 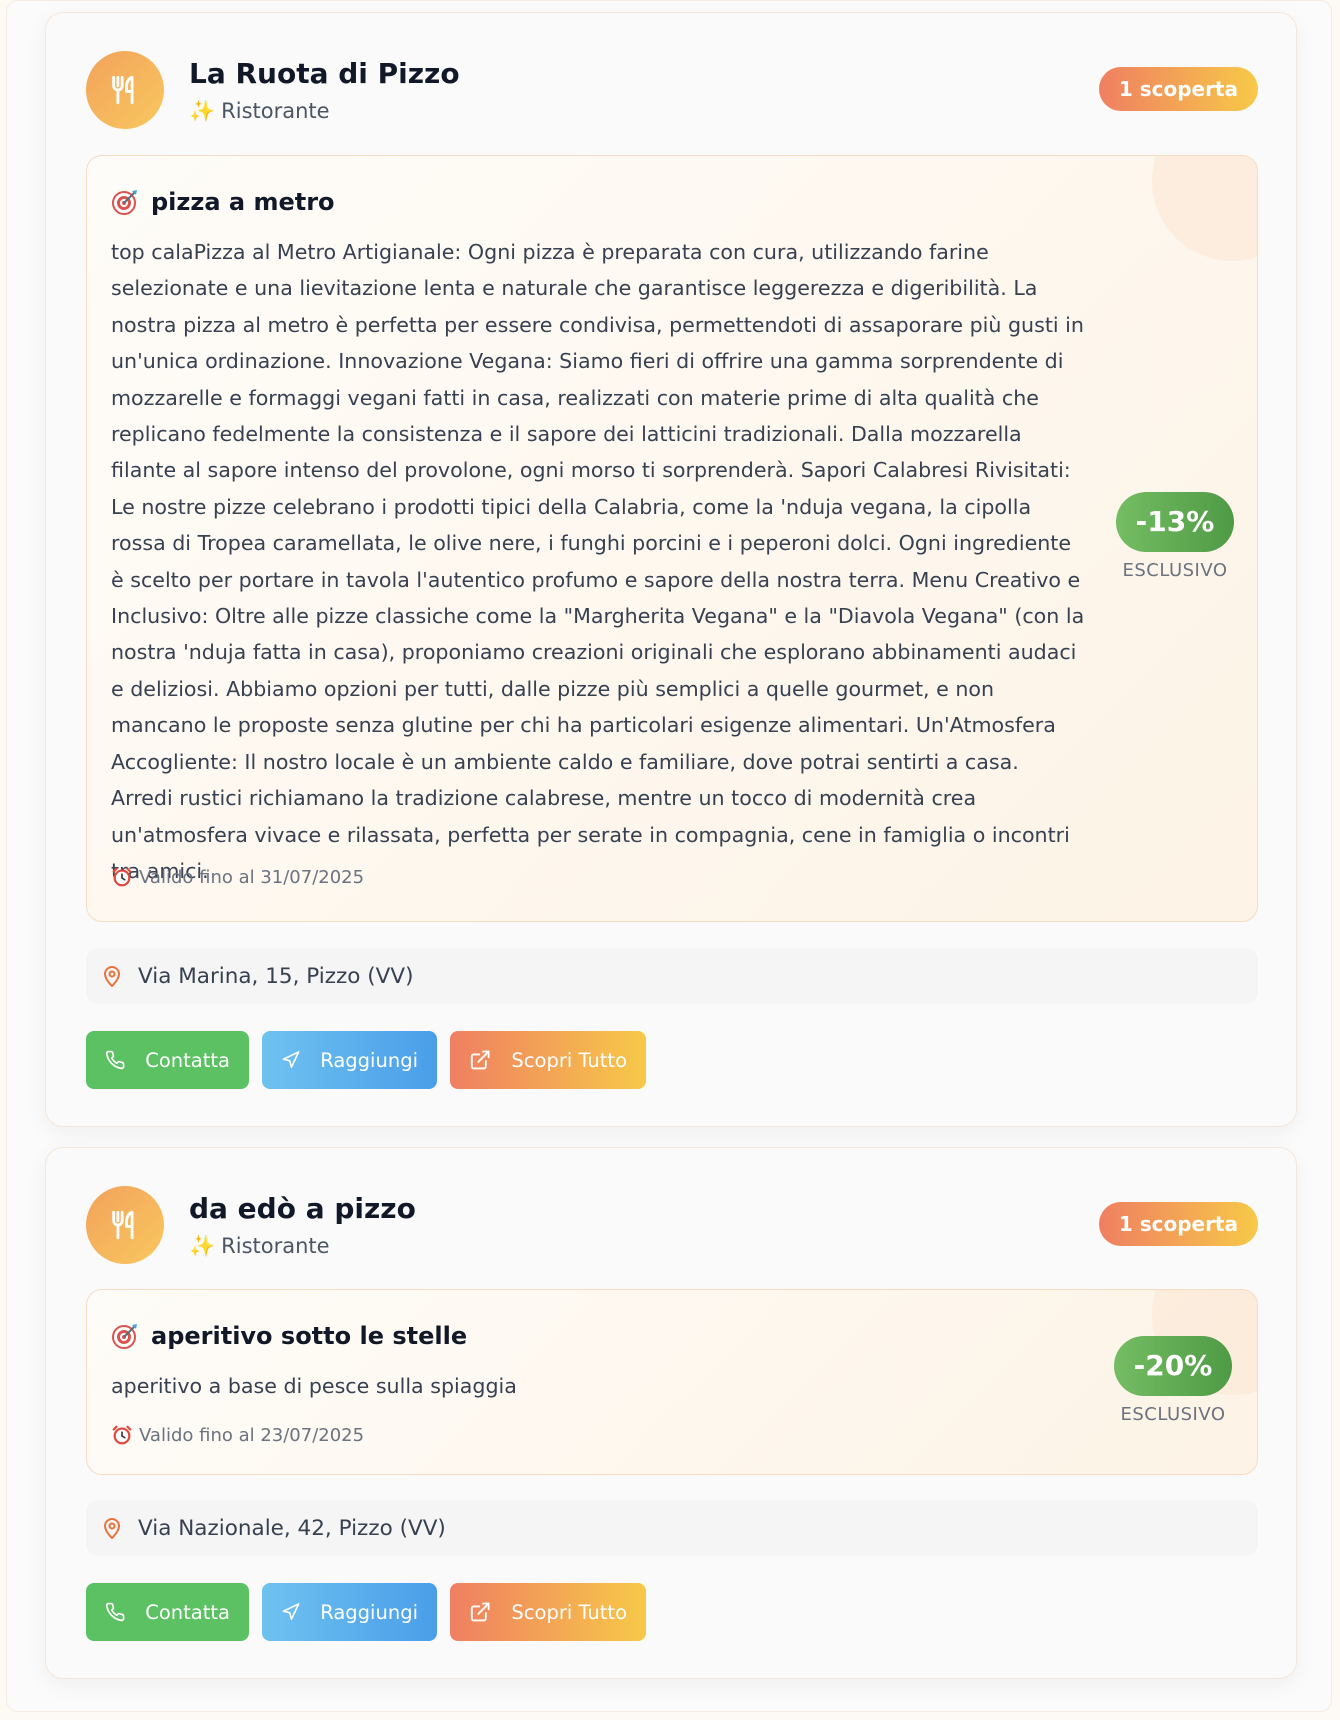 I want to click on validity-text: Valido fino al 23/07/2025, so click(x=252, y=1435).